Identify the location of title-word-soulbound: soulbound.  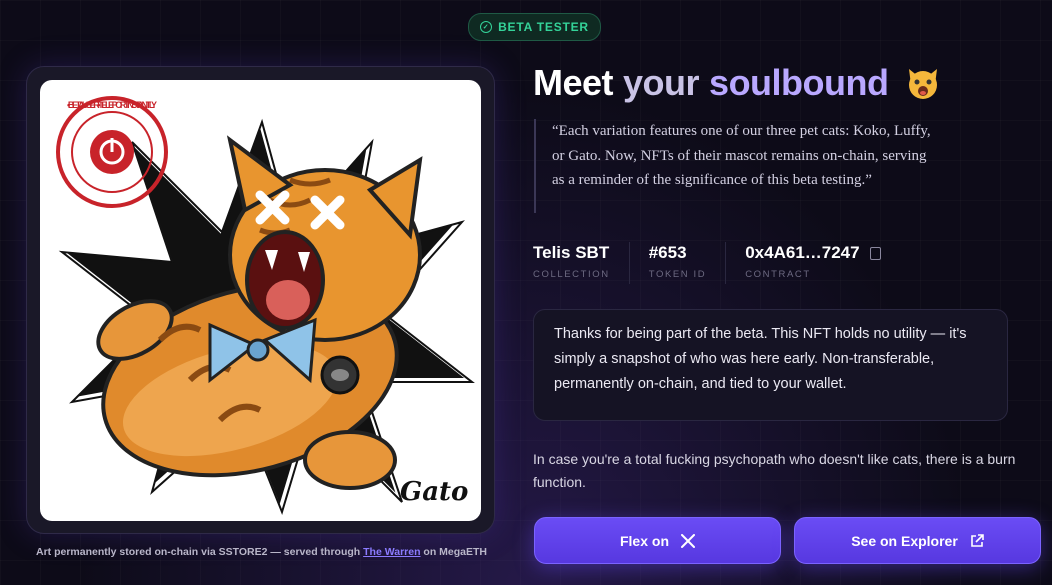
(799, 82).